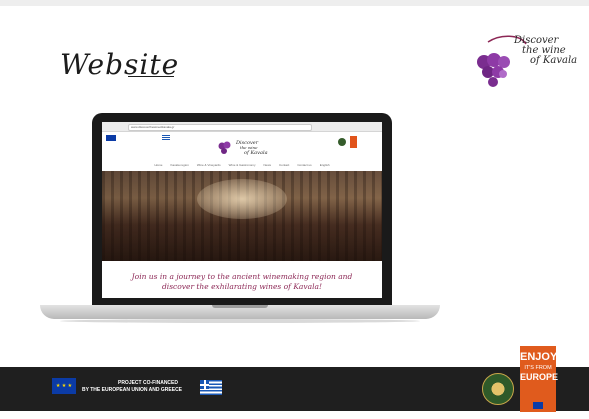  What do you see at coordinates (294, 3) in the screenshot?
I see `top-strip` at bounding box center [294, 3].